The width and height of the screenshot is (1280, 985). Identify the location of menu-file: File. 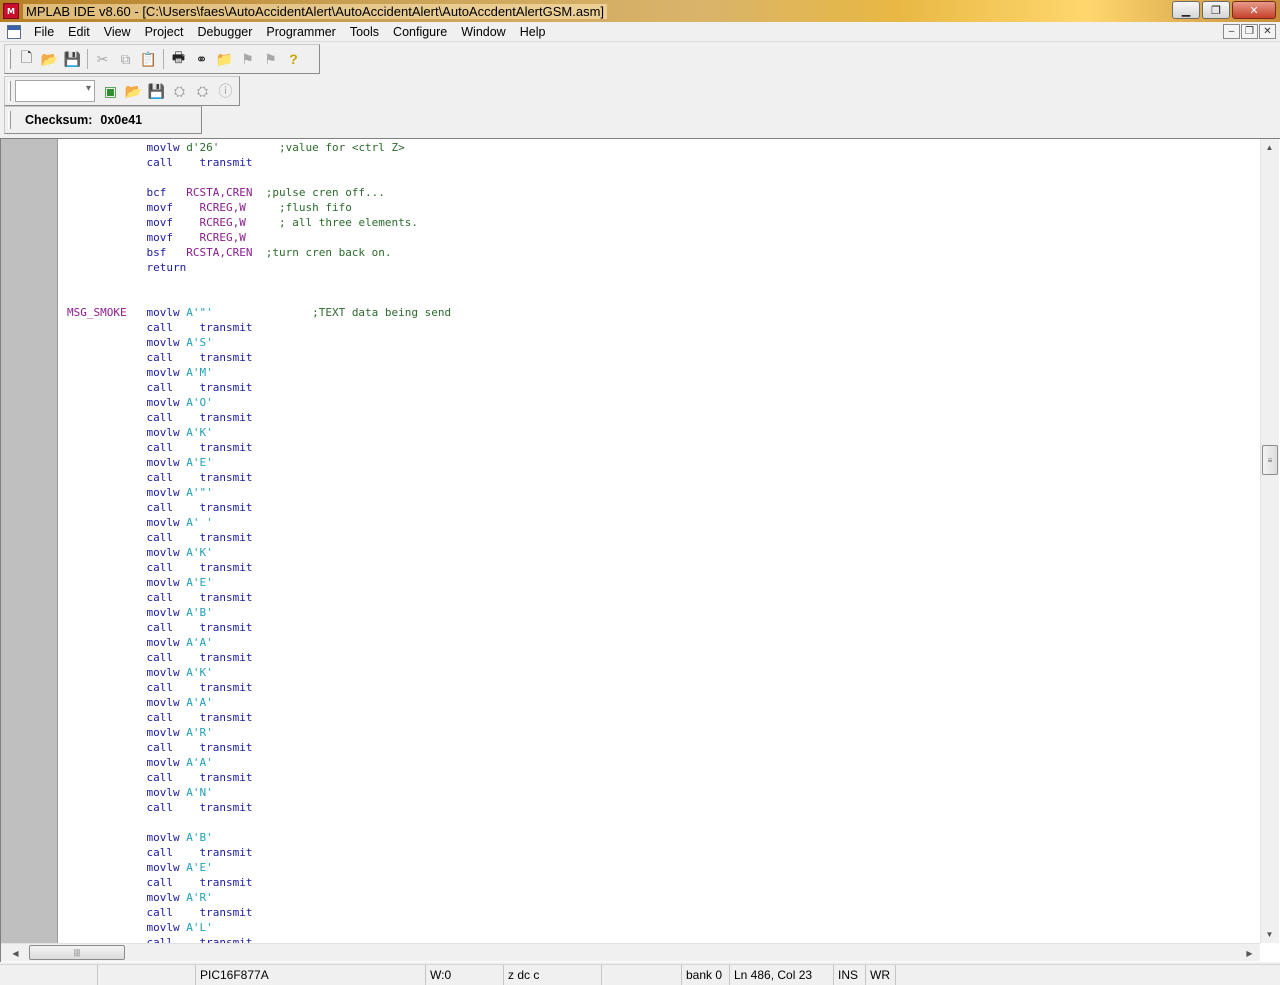
(44, 32).